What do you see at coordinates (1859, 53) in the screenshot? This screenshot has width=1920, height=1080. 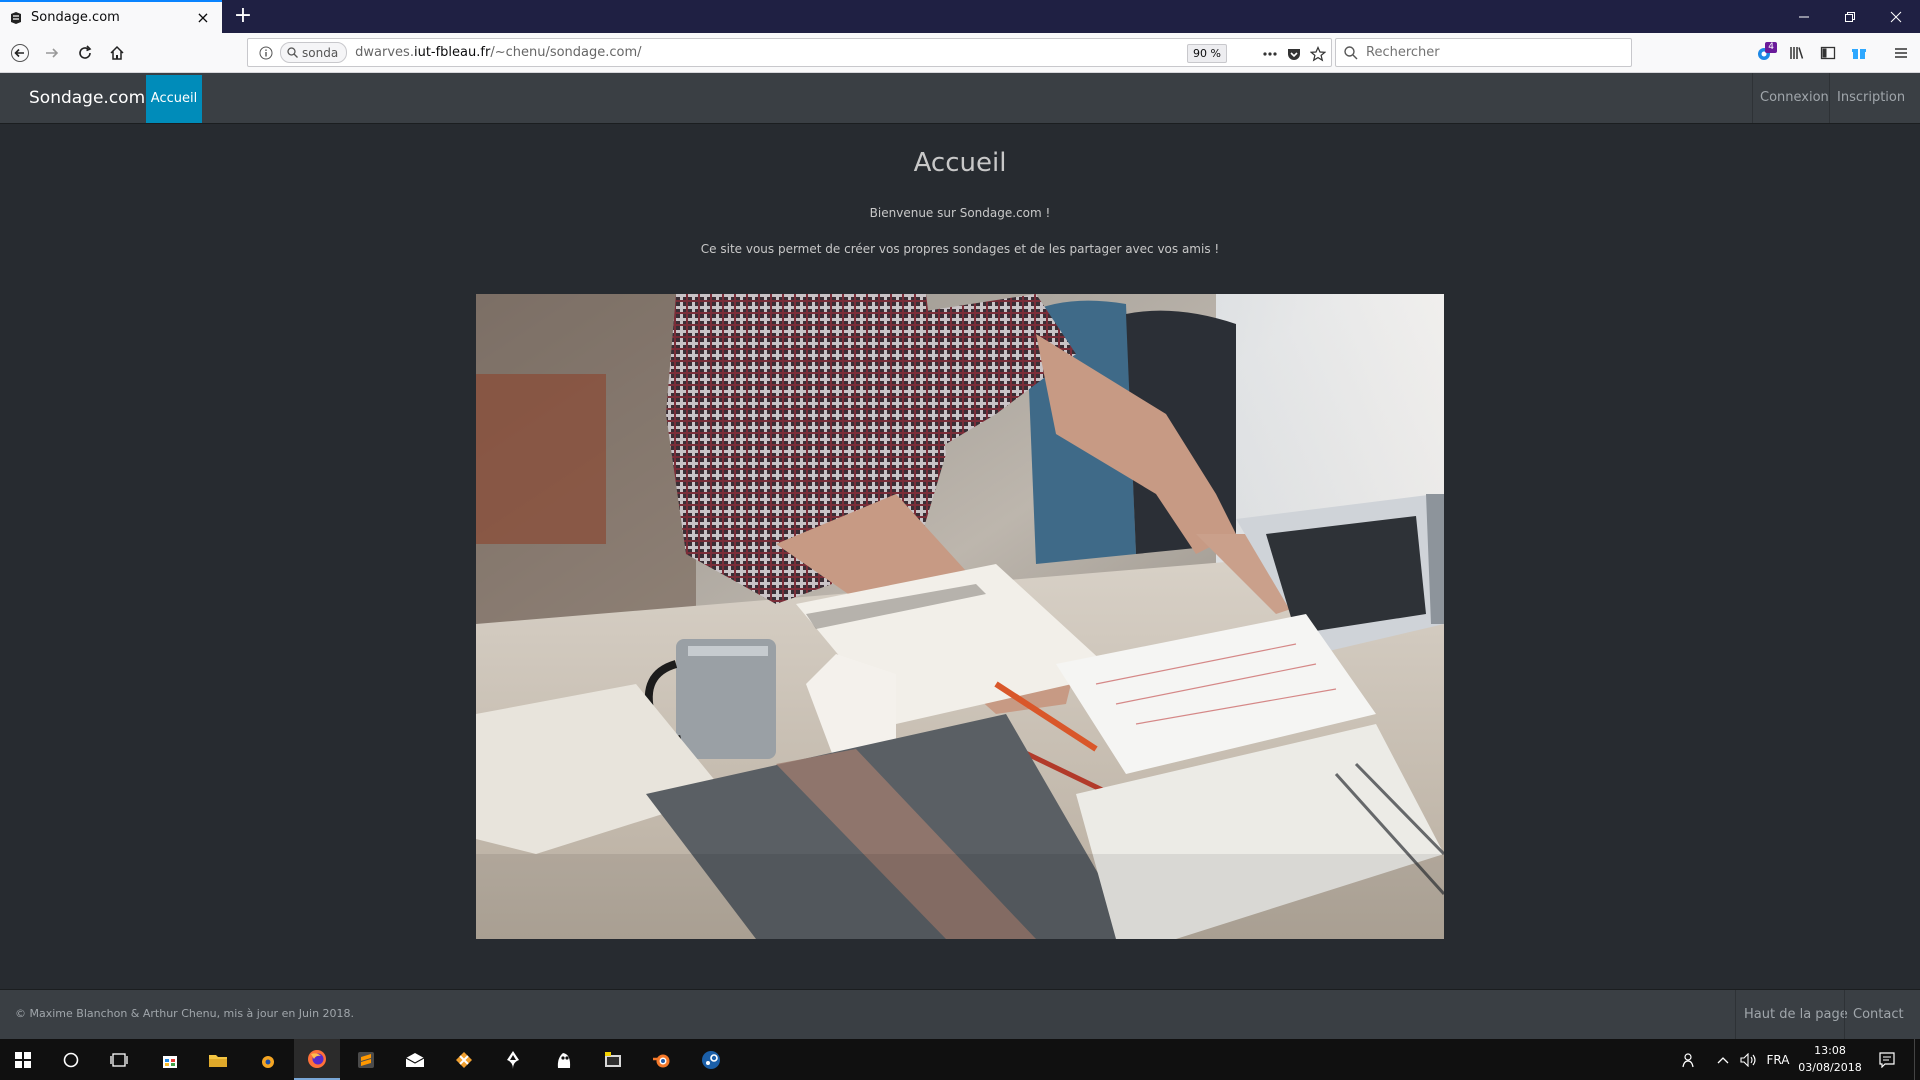 I see `gift-icon` at bounding box center [1859, 53].